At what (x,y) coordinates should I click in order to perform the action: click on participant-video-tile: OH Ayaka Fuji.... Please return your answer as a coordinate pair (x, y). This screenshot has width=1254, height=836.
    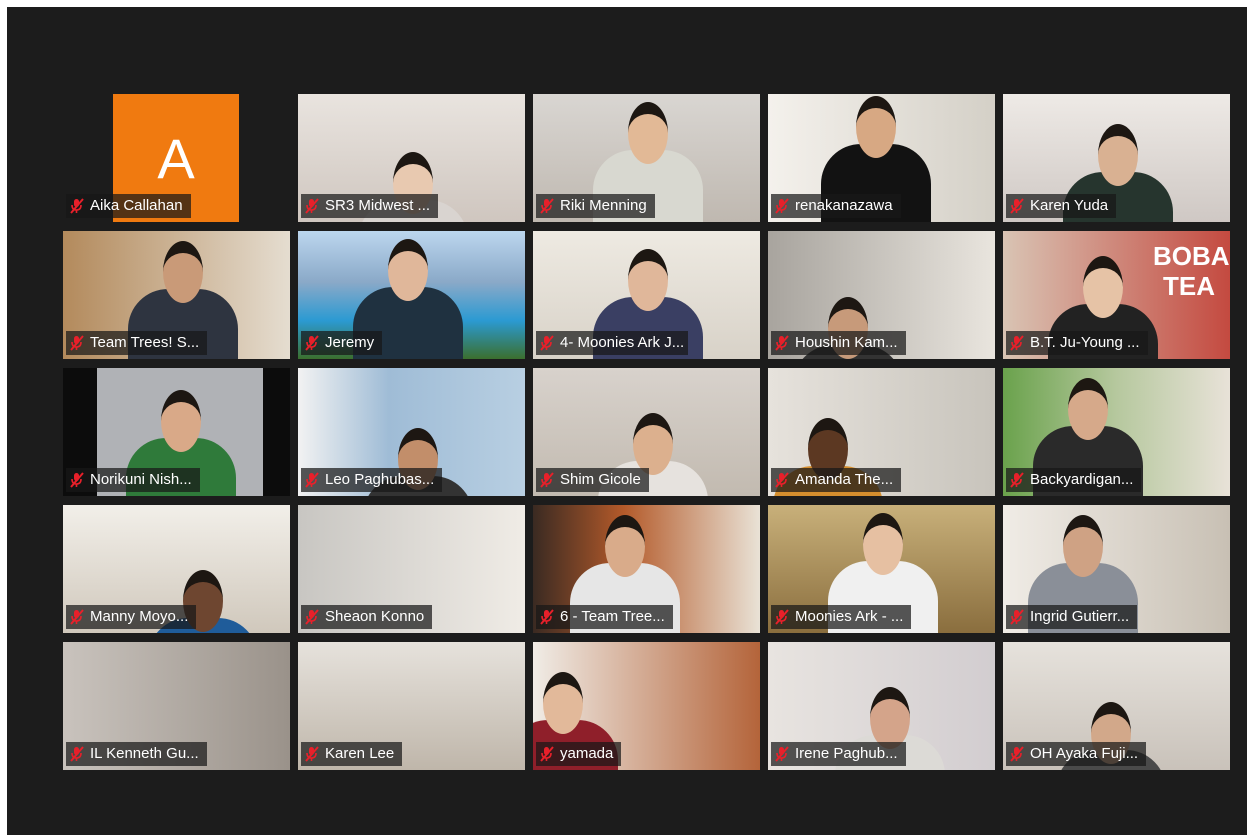
    Looking at the image, I should click on (1116, 706).